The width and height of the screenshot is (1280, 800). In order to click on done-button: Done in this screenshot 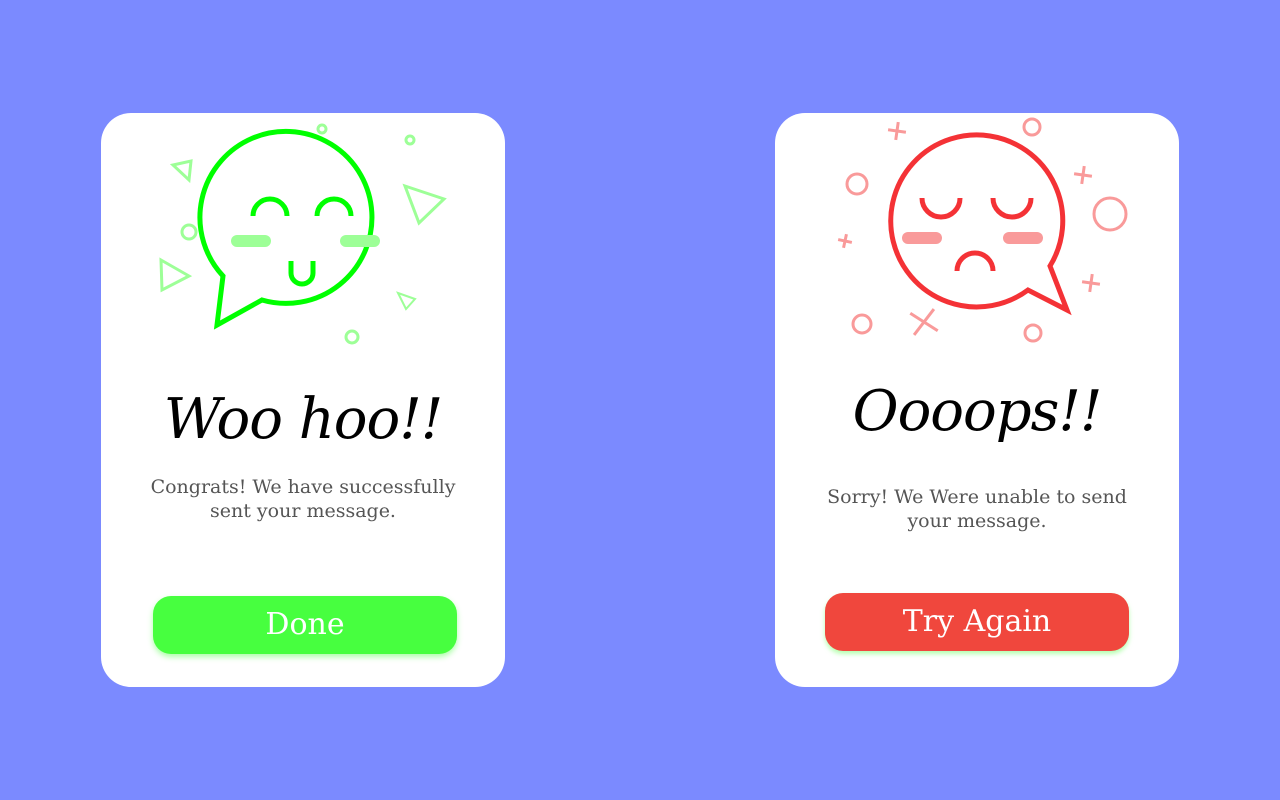, I will do `click(305, 625)`.